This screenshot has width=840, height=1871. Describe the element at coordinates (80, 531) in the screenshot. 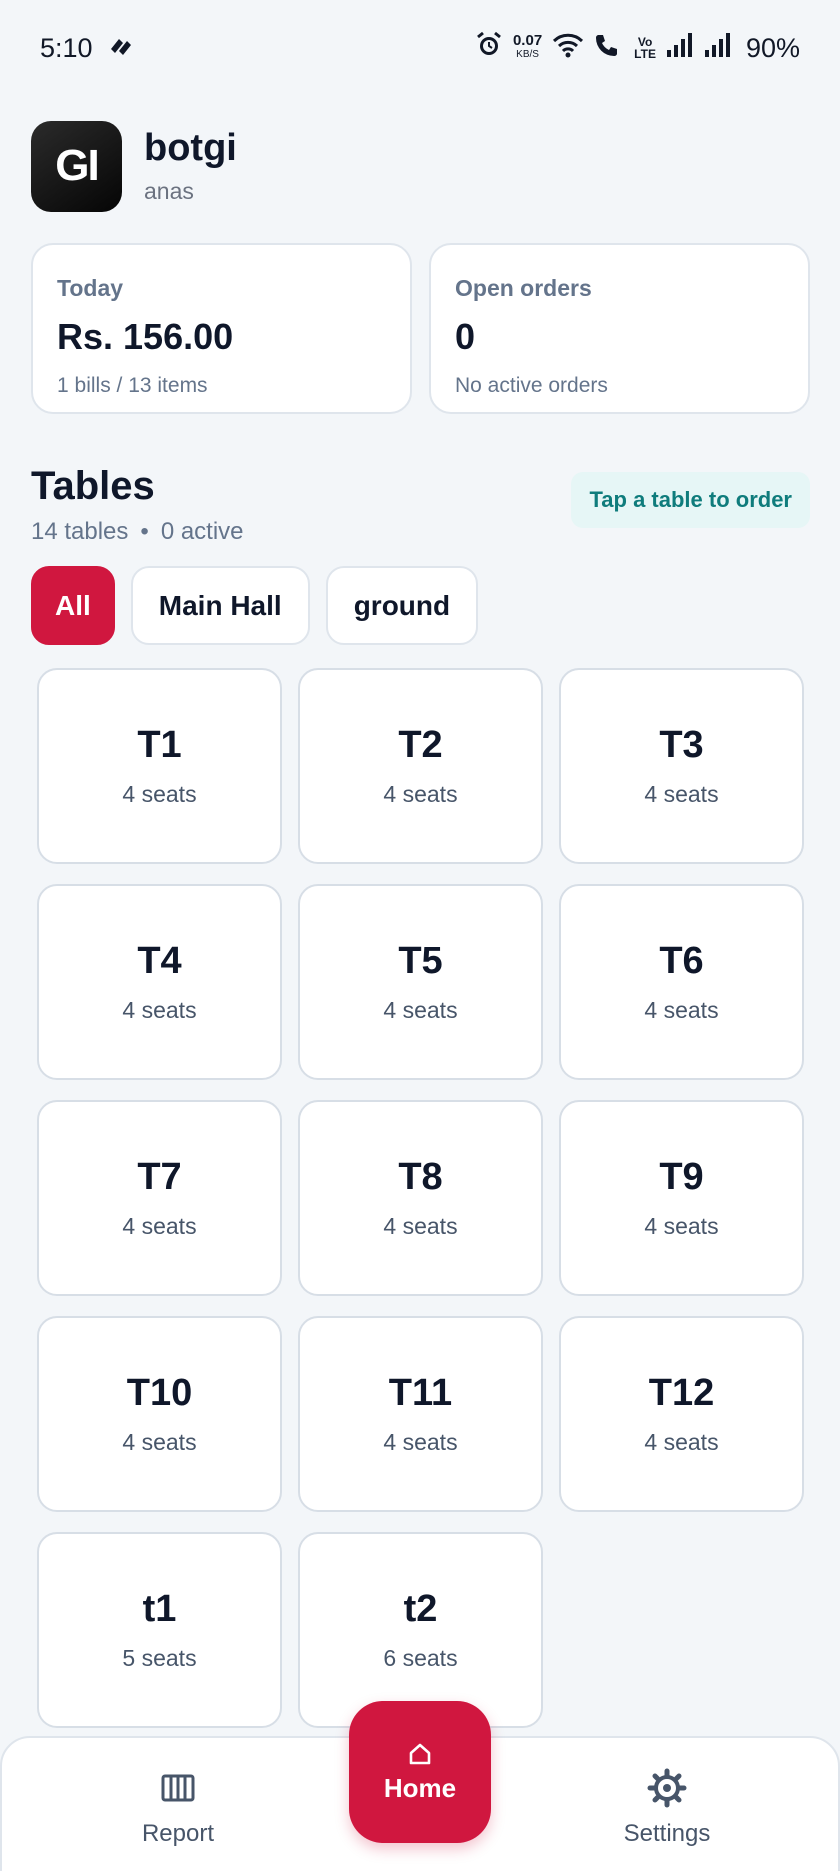

I see `tables-count: 14 tables` at that location.